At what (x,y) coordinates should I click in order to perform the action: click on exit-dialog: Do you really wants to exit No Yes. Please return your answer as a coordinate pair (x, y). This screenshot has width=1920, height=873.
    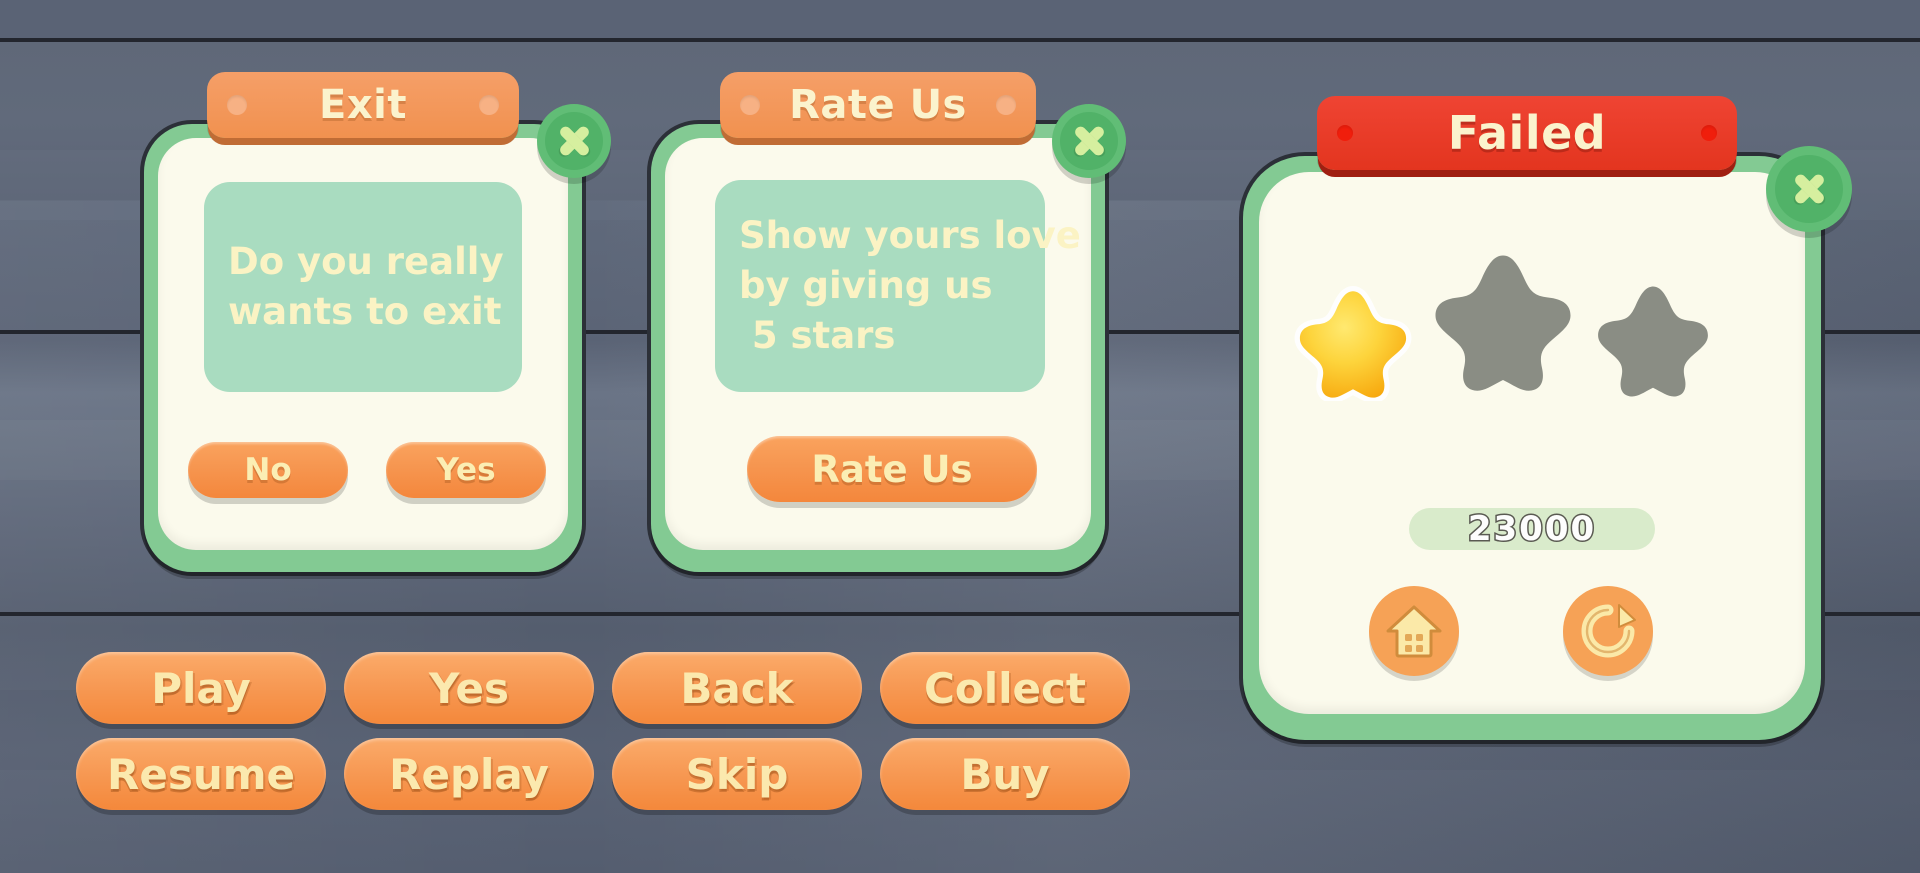
    Looking at the image, I should click on (363, 348).